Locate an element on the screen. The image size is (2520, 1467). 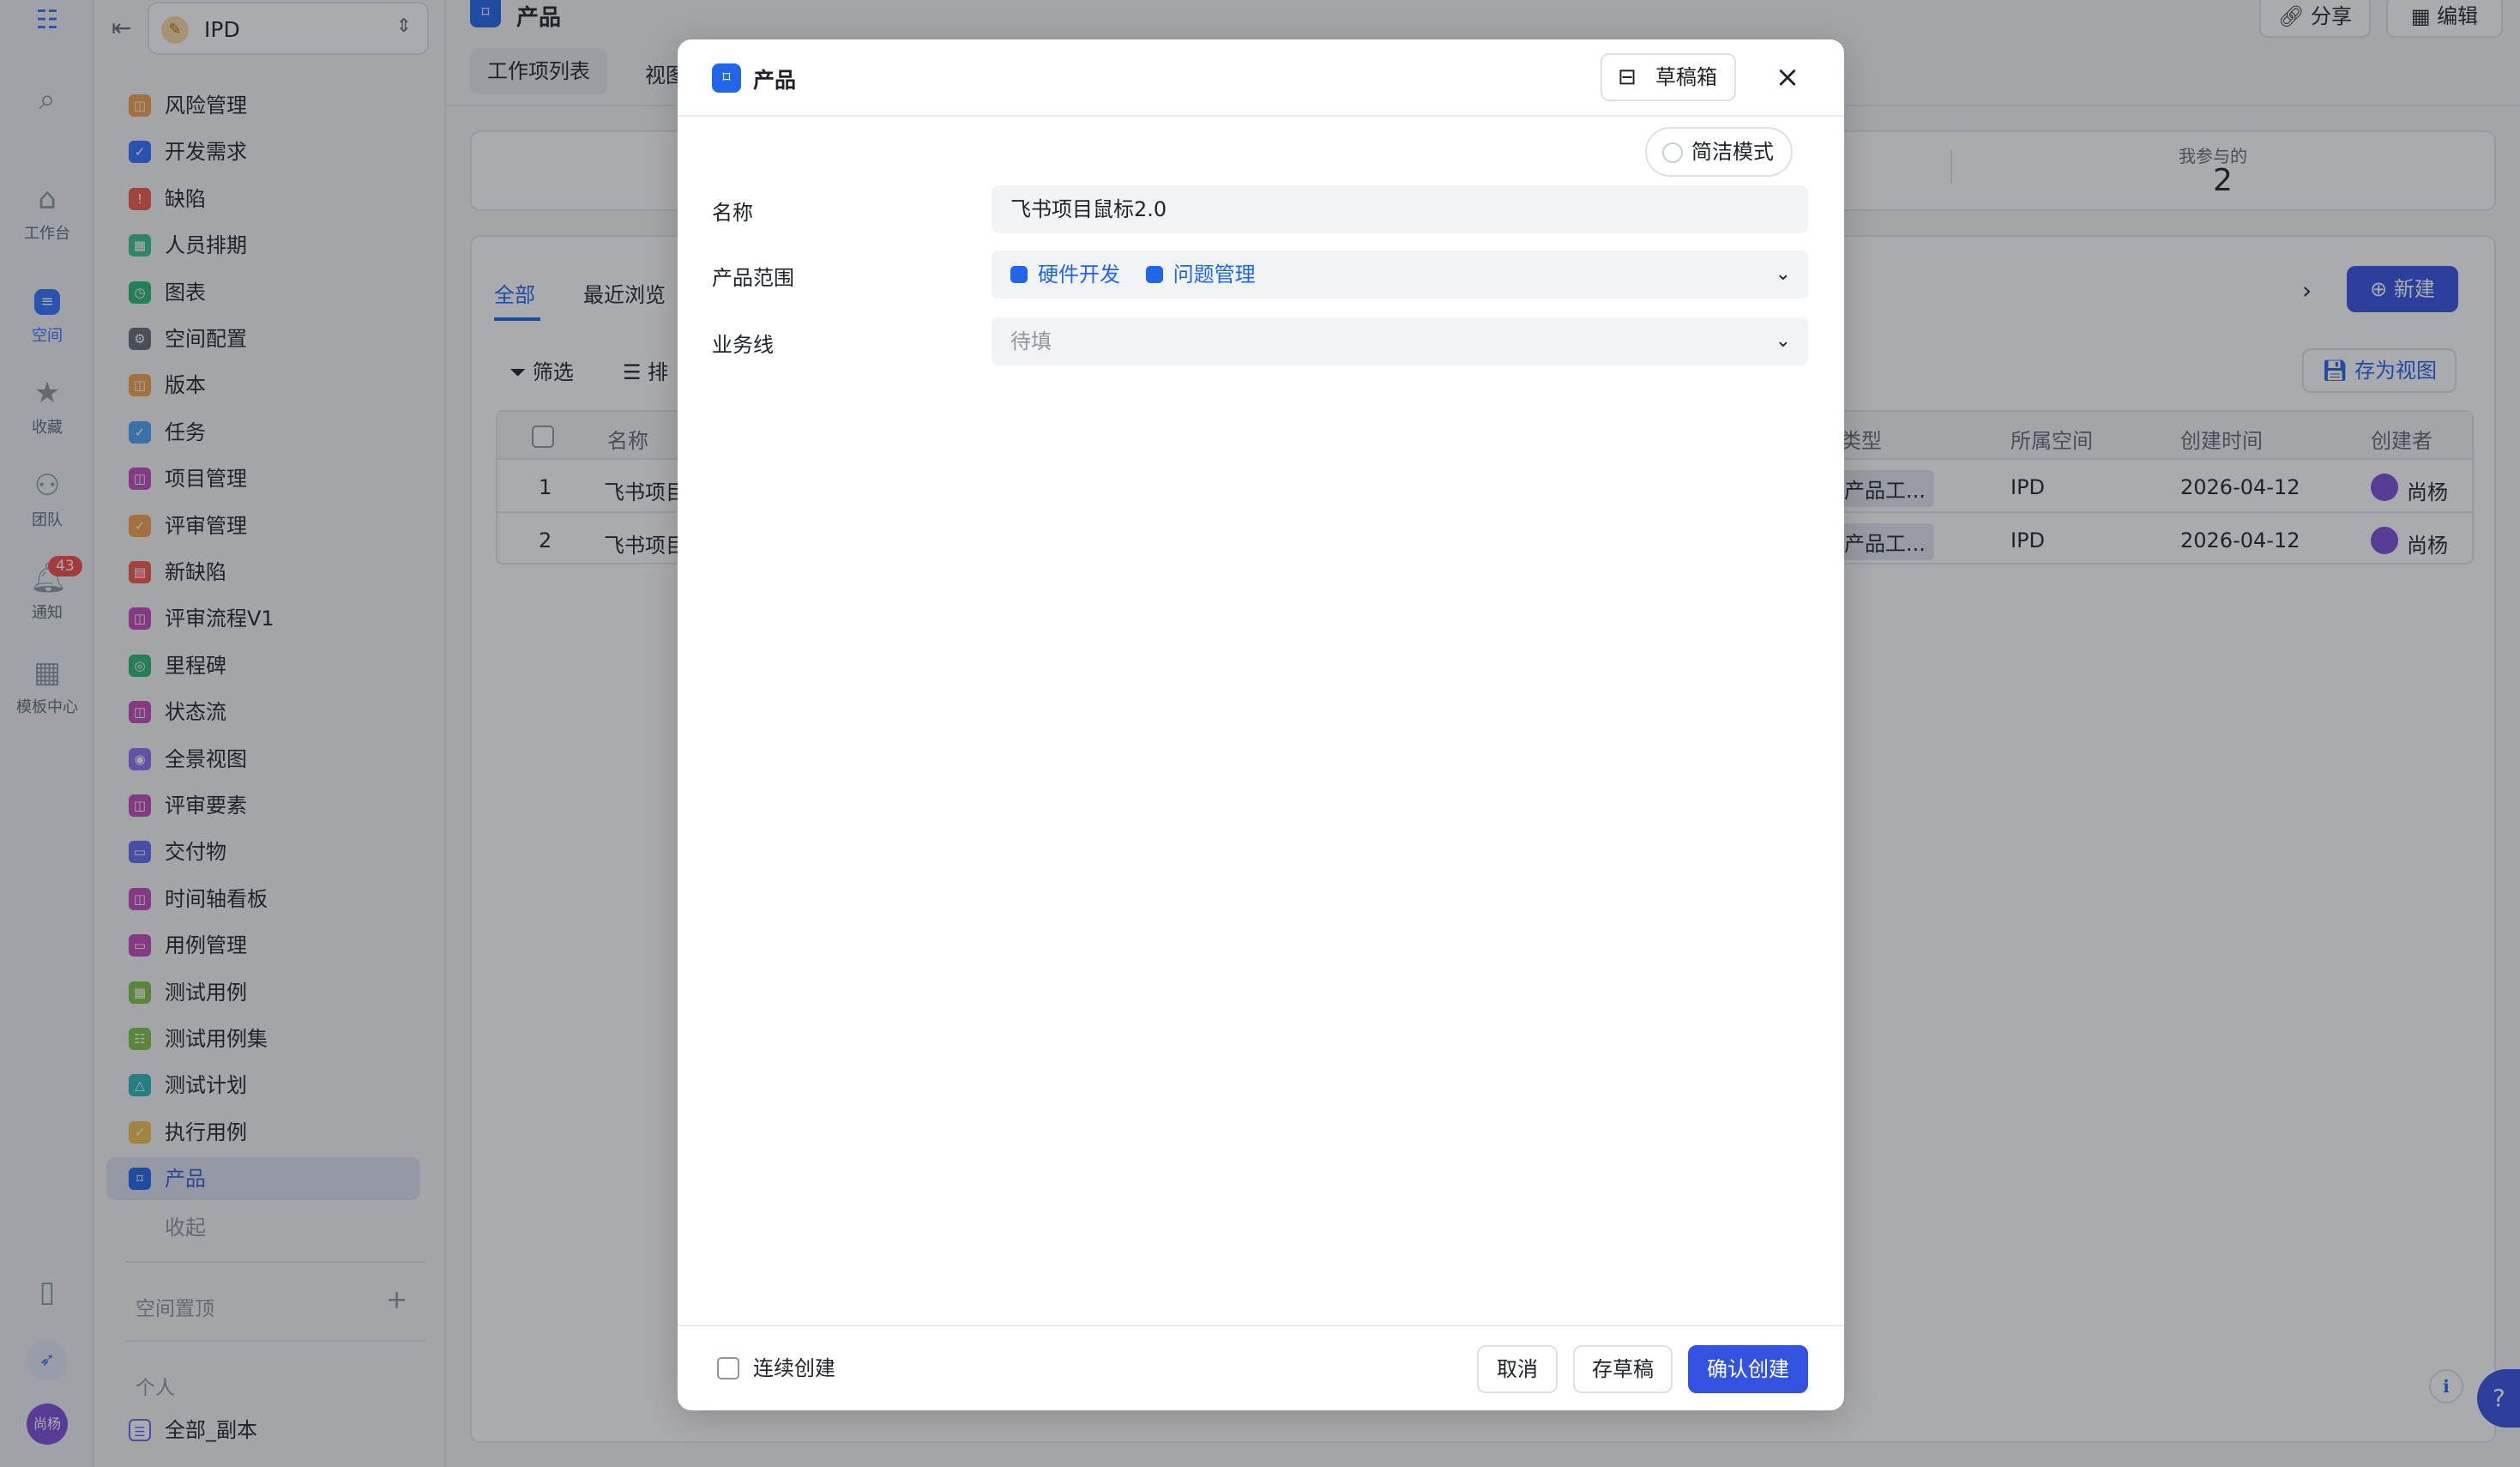
dialog-footer: 连续创建 取消 存草稿 确认创建 is located at coordinates (1261, 1367).